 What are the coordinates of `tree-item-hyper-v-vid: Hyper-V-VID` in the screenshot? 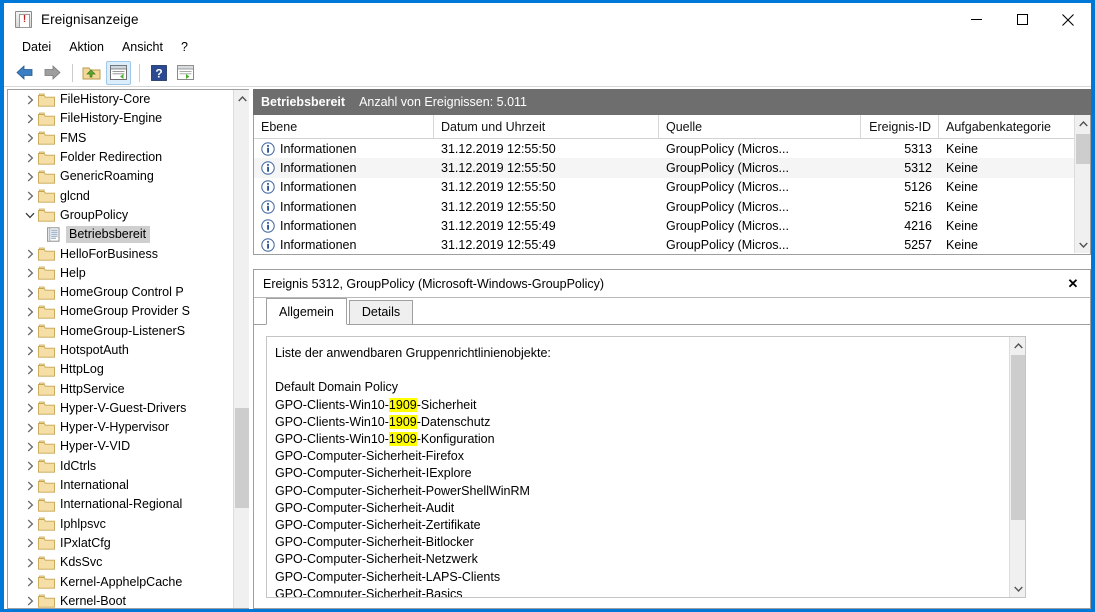 It's located at (120, 446).